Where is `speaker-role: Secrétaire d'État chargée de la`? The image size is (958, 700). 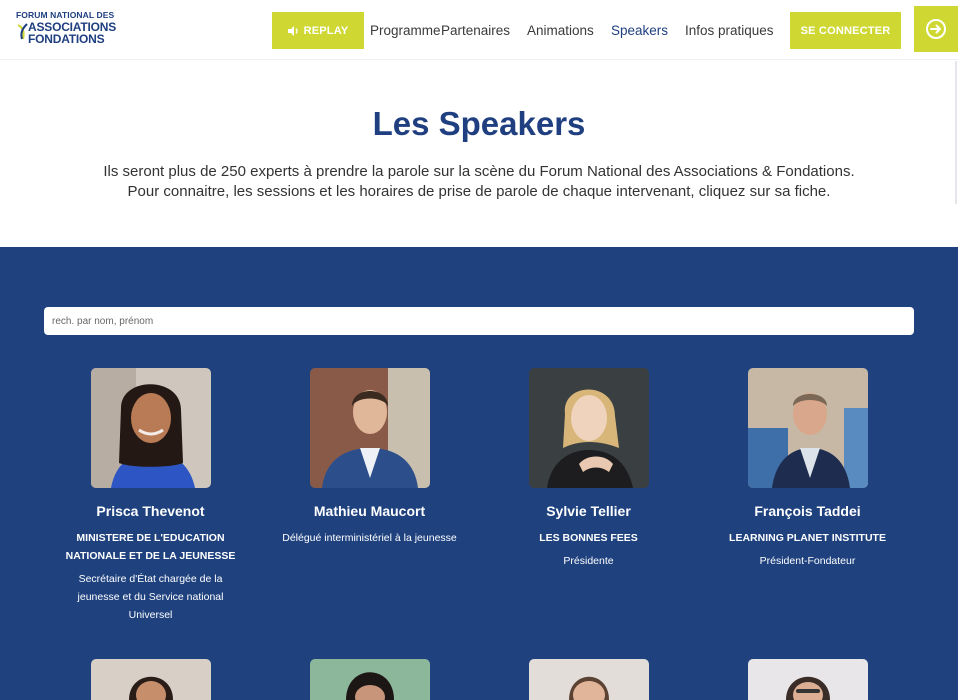
speaker-role: Secrétaire d'État chargée de la is located at coordinates (150, 579).